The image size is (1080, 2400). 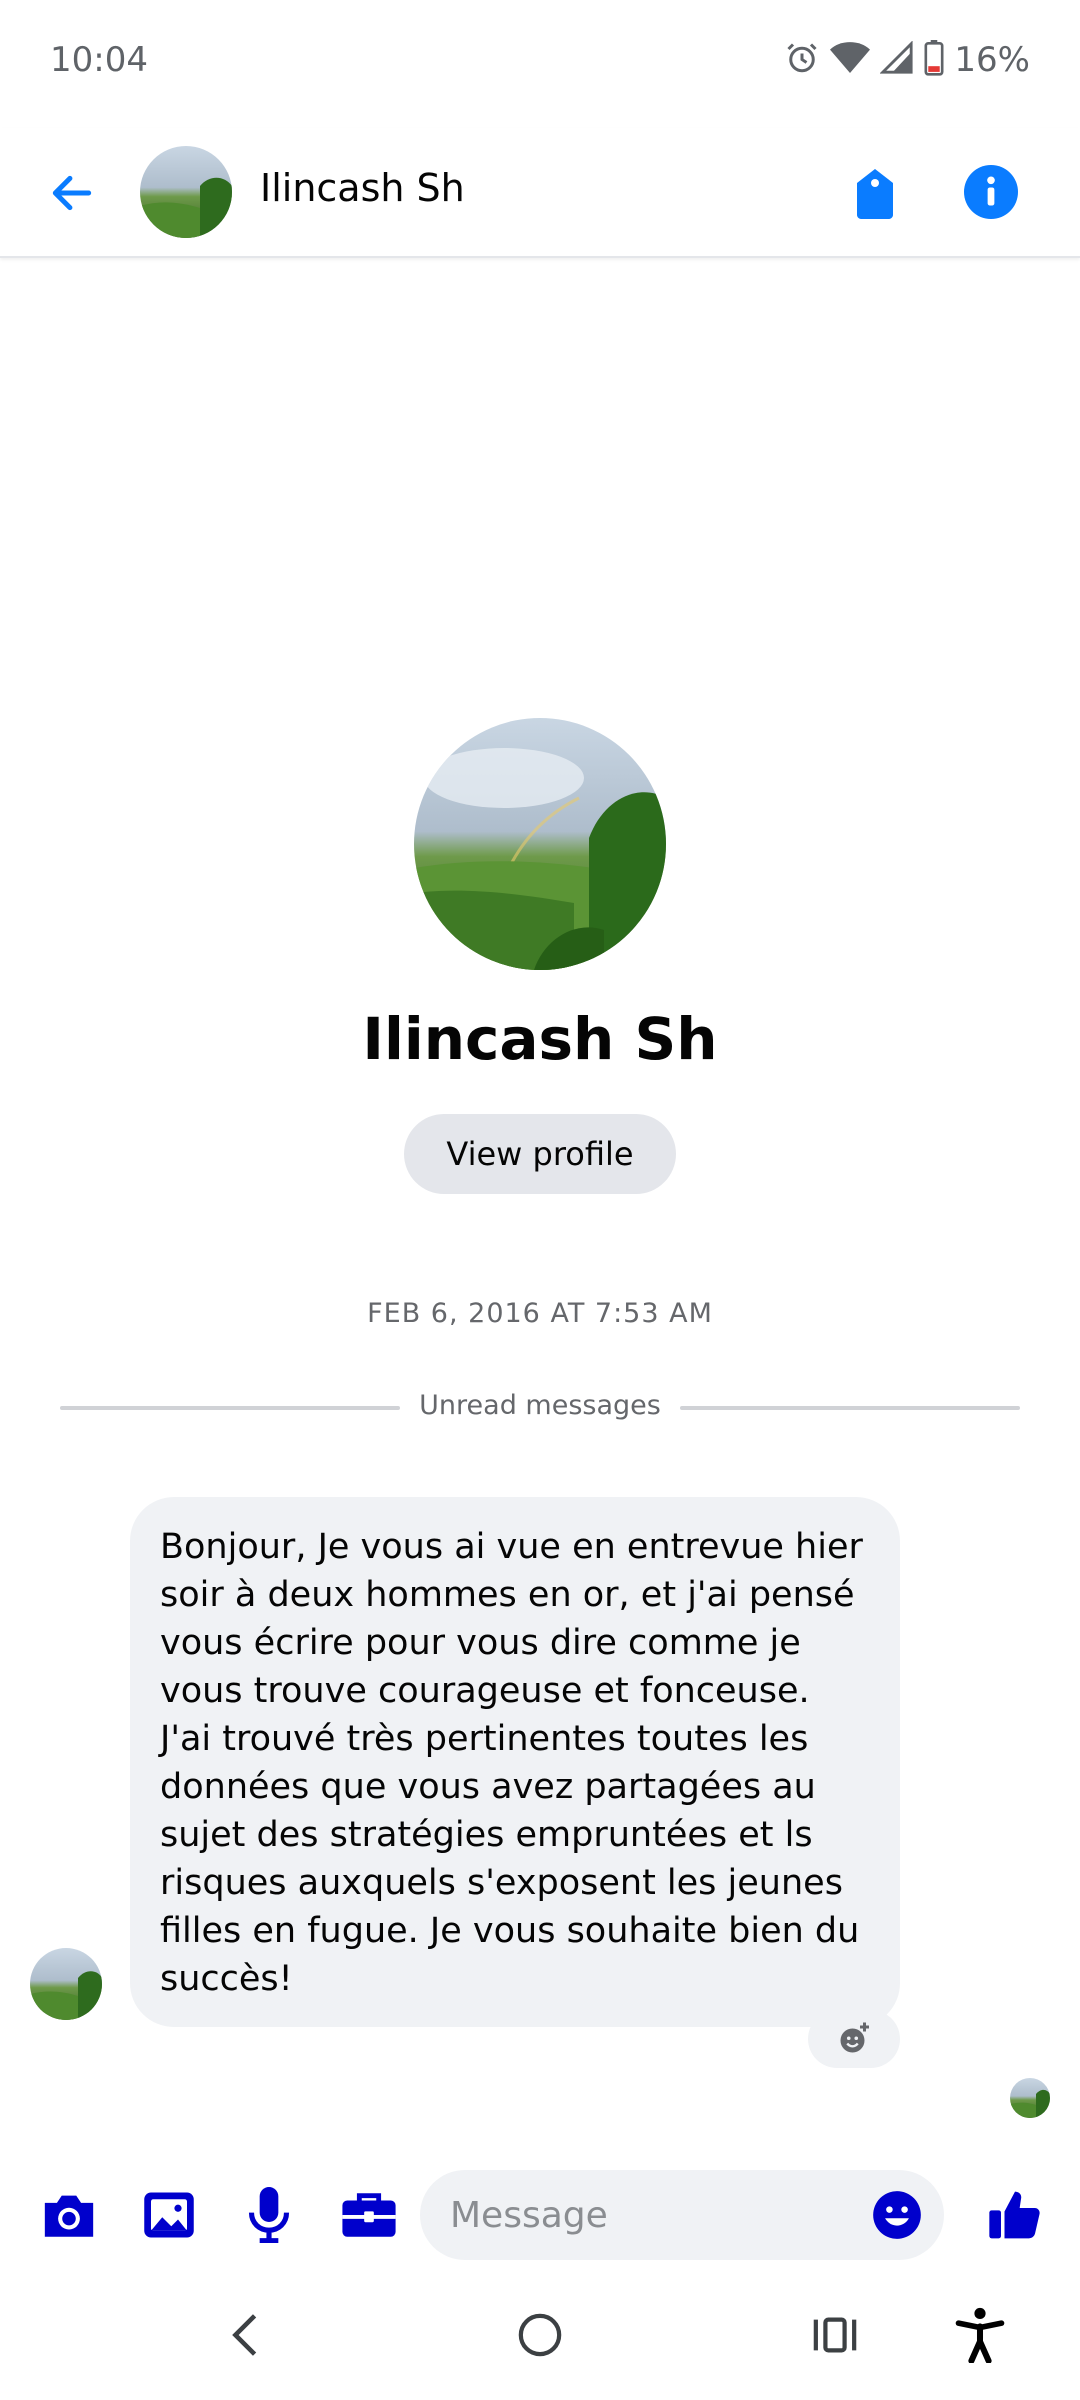 I want to click on info-icon, so click(x=991, y=192).